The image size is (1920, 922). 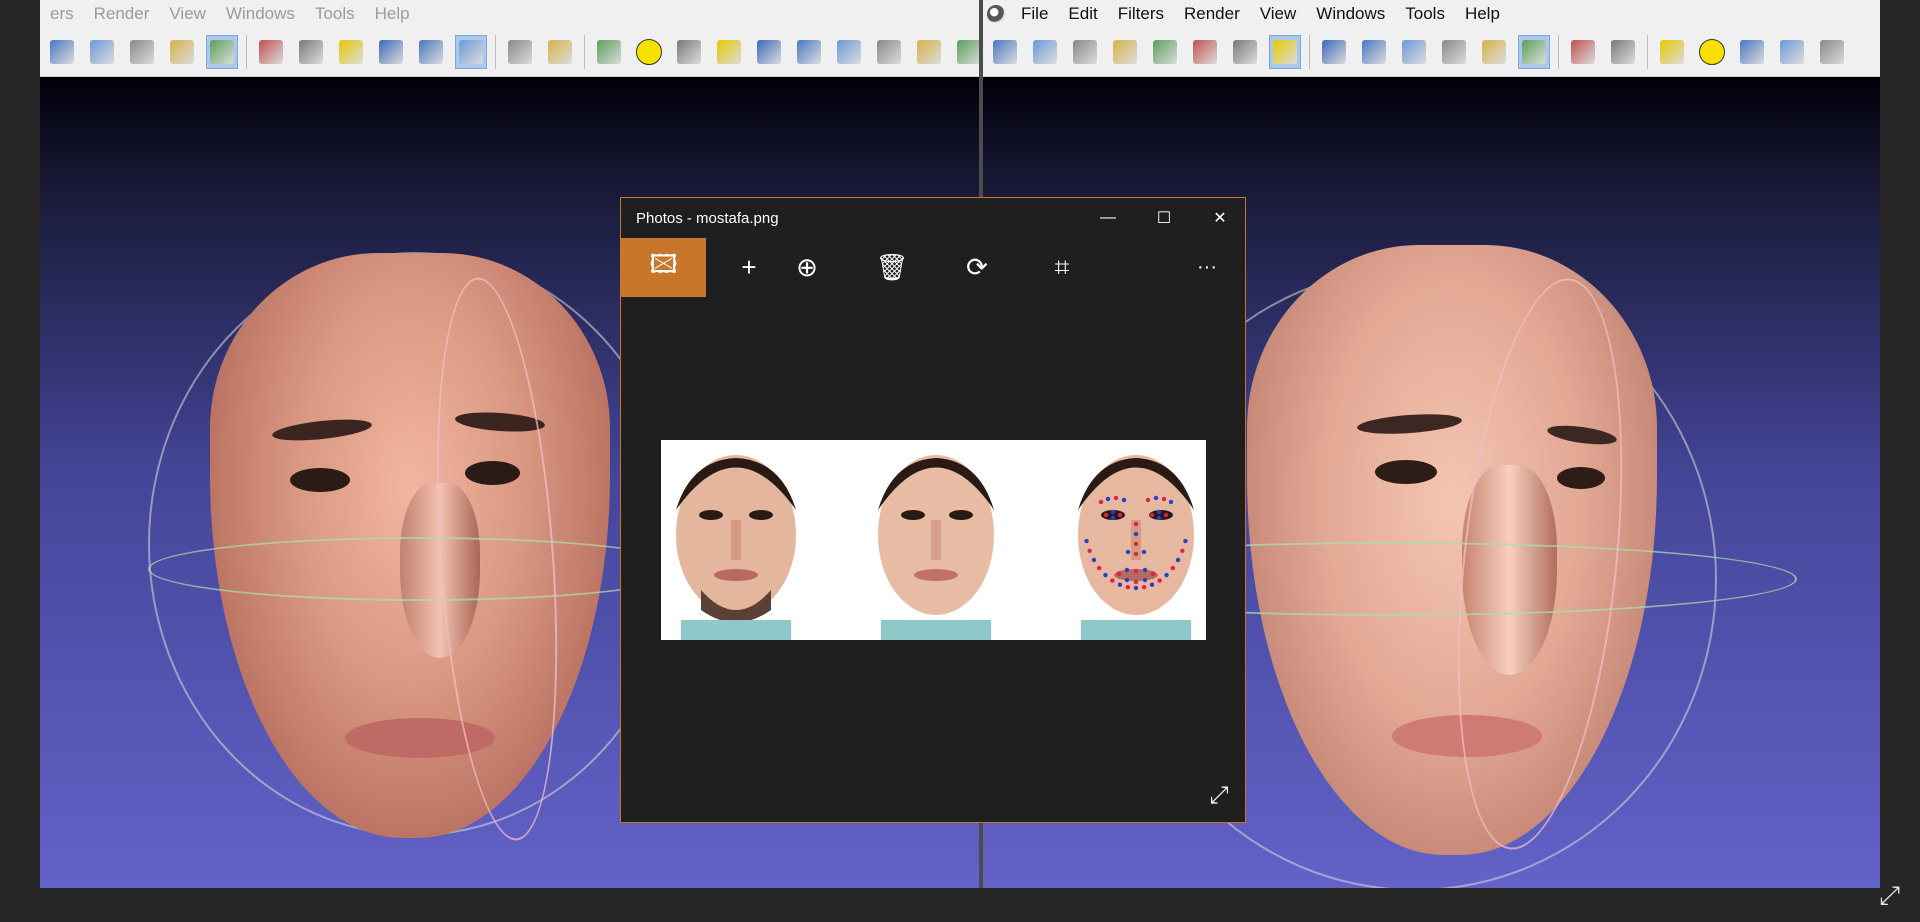 I want to click on photo-image, so click(x=933, y=540).